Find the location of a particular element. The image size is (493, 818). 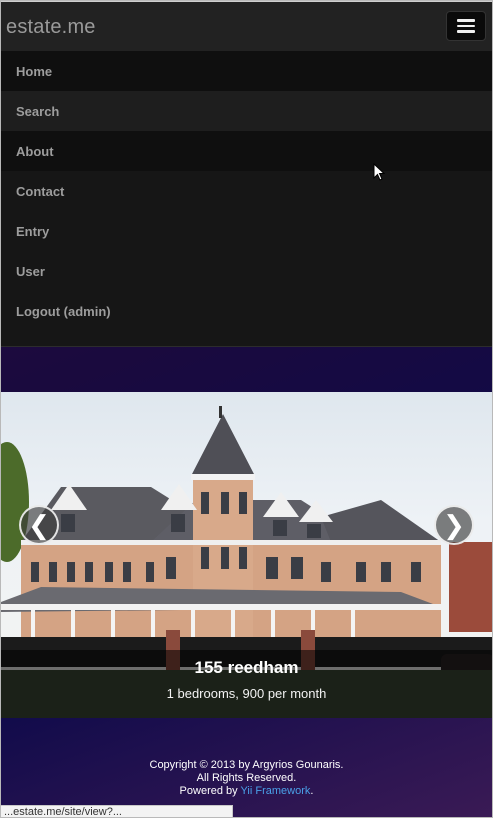

menu-item-home: Home is located at coordinates (246, 71).